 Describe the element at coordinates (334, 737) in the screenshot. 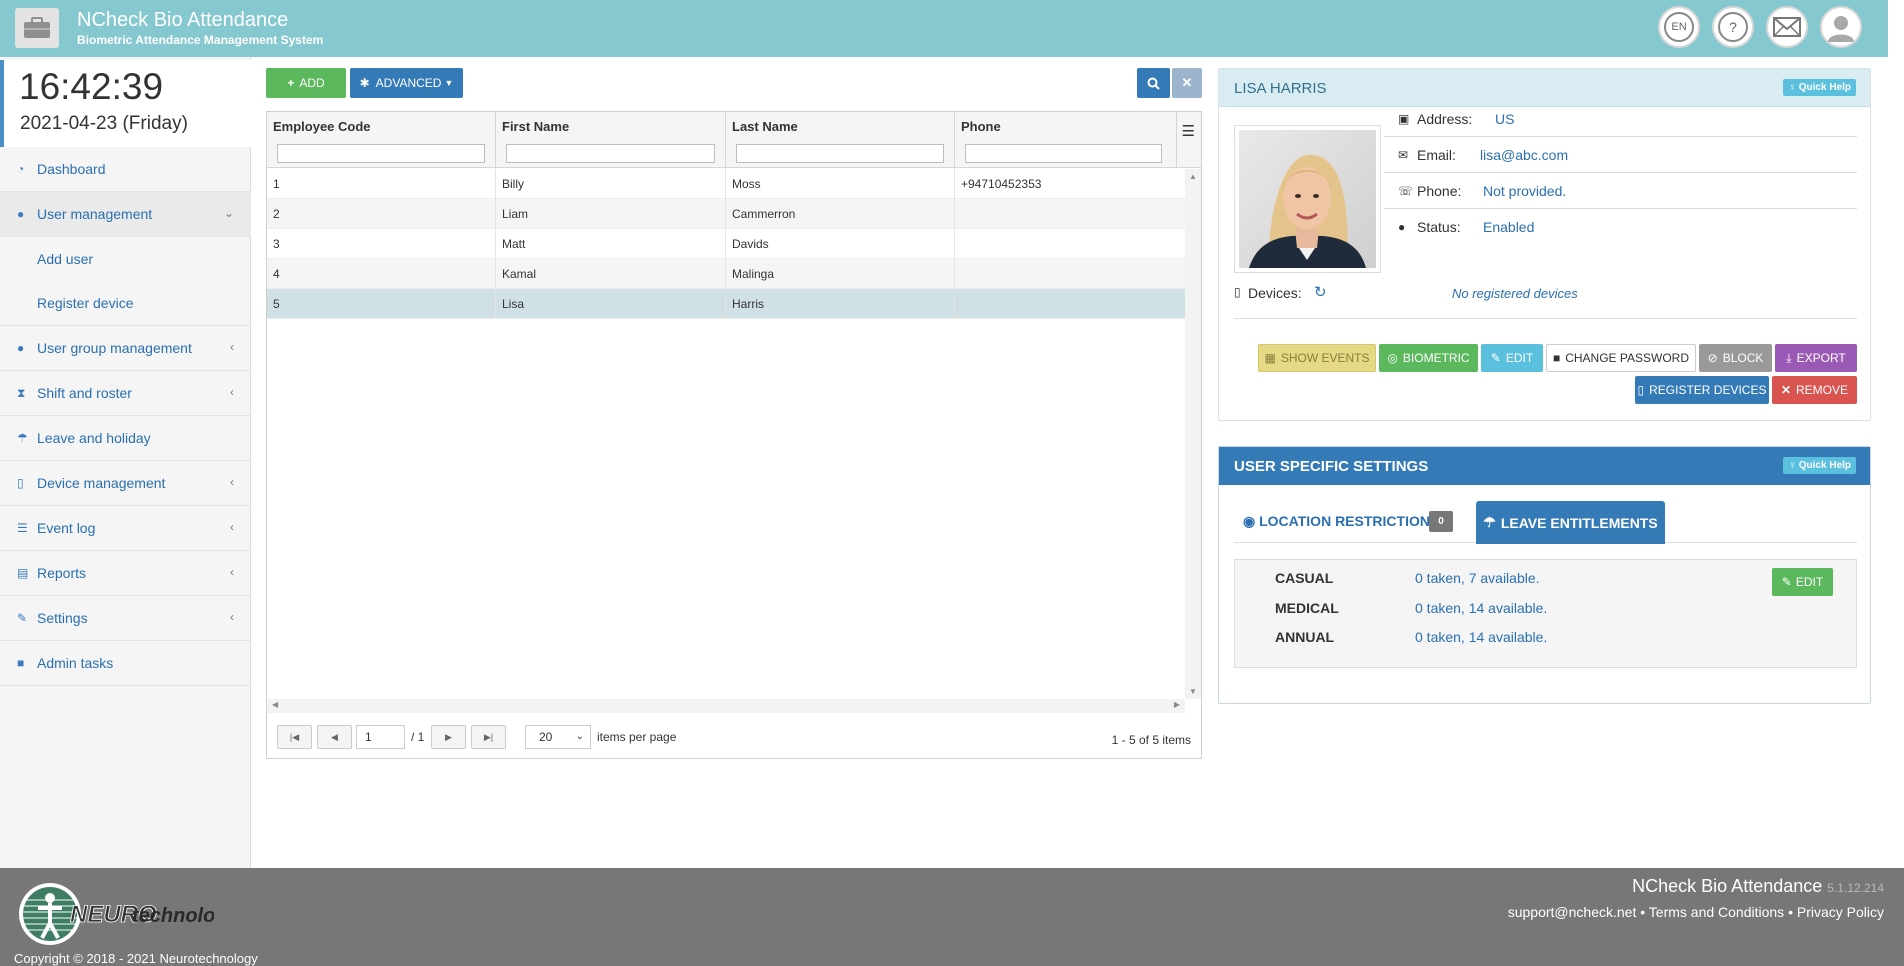

I see `prev-page-button: ◀` at that location.